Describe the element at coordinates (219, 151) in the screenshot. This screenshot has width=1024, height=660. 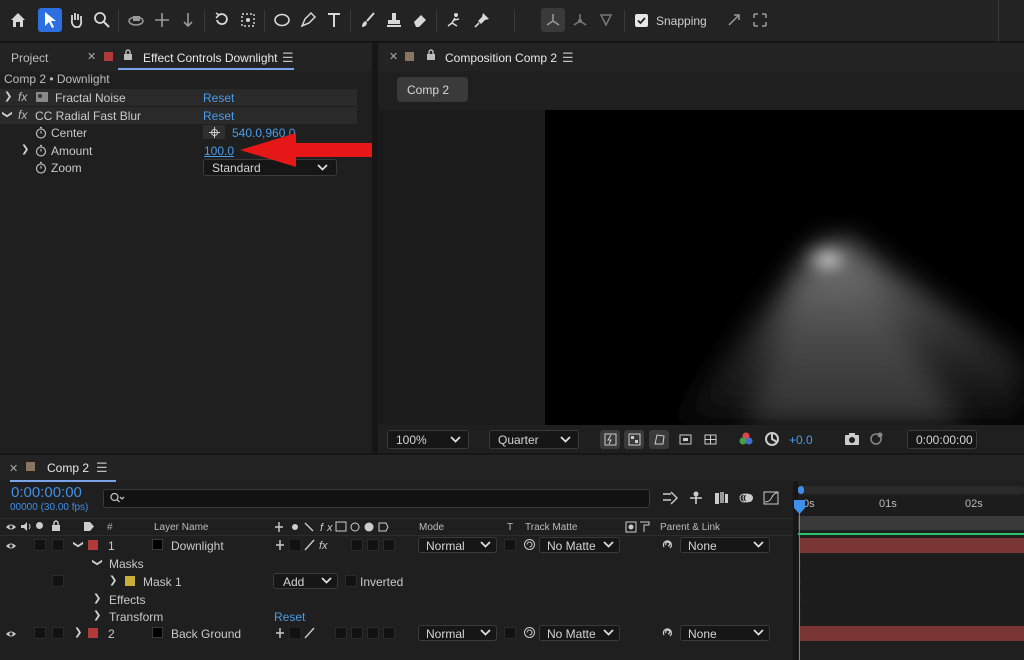
I see `amount-value: 100.0` at that location.